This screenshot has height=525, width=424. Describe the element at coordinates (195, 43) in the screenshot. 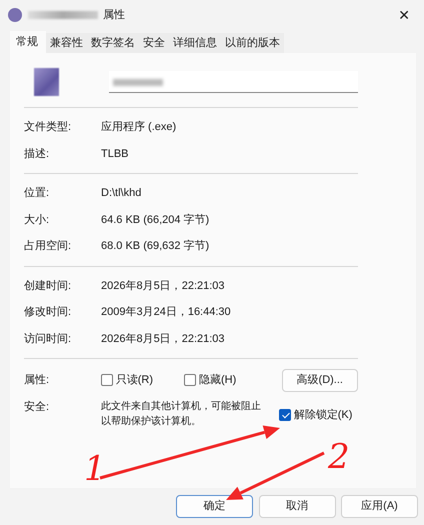

I see `tab: 详细信息` at that location.